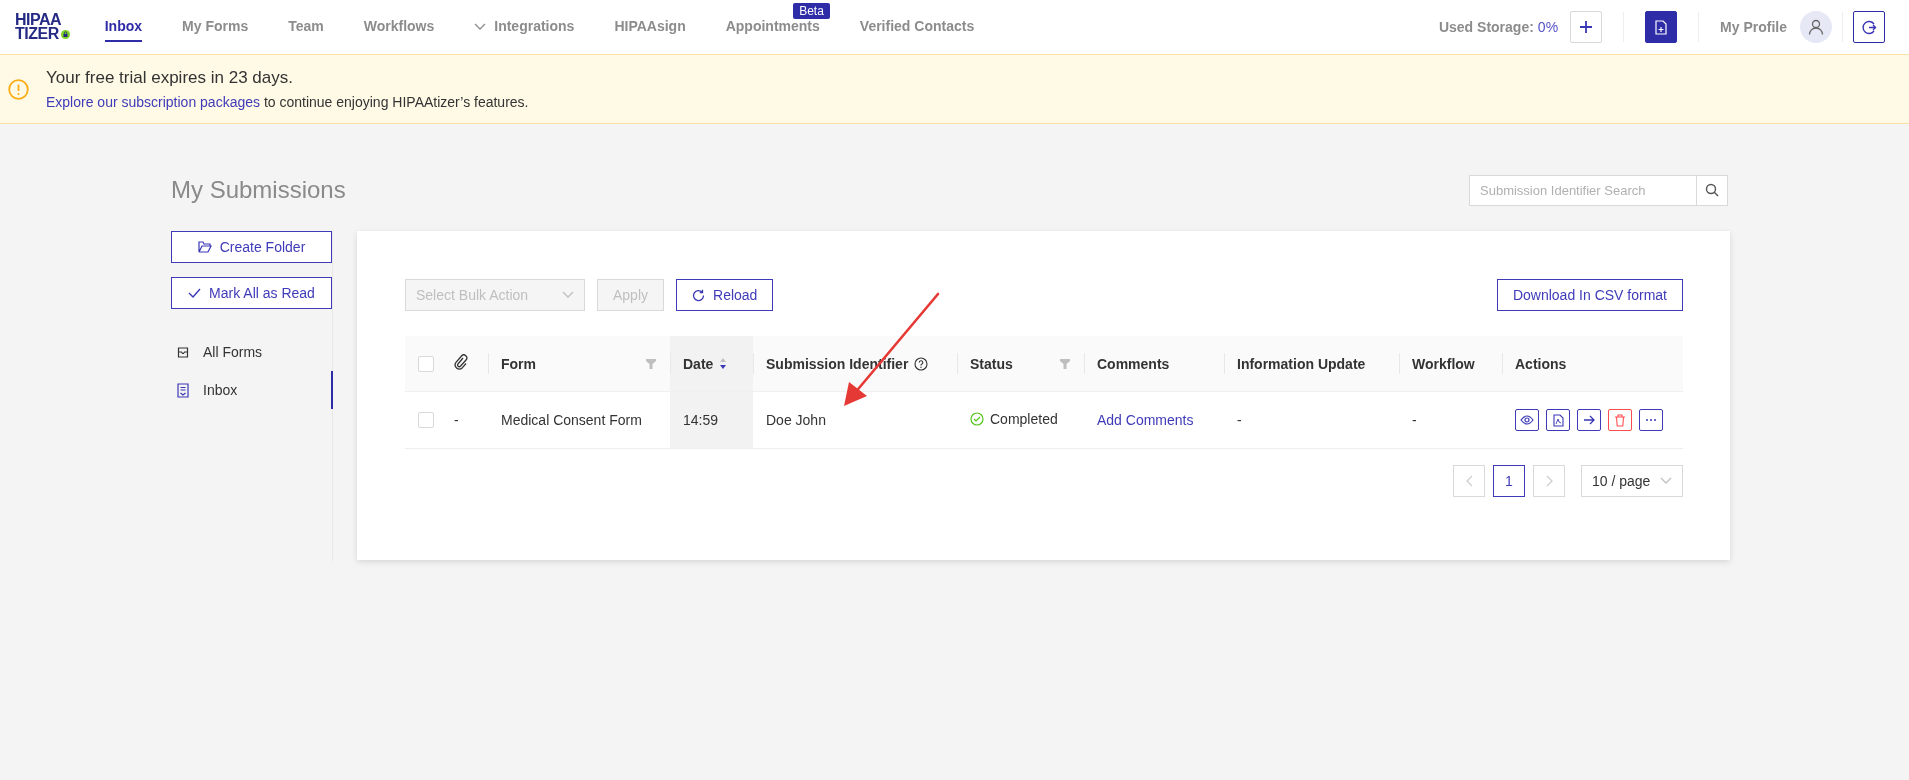  What do you see at coordinates (571, 420) in the screenshot?
I see `table-cell: Medical Consent Form` at bounding box center [571, 420].